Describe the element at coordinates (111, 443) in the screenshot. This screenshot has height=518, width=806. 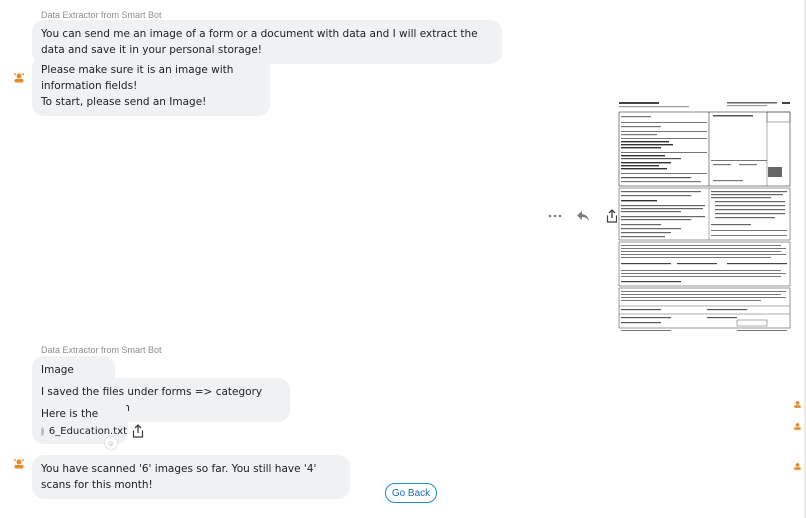
I see `reaction-icon: ☺` at that location.